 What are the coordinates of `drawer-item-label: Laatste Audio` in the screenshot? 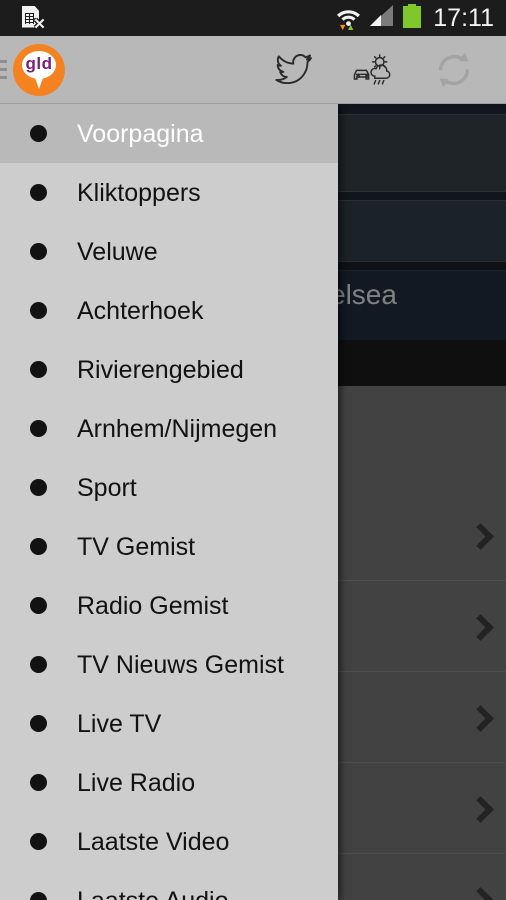 It's located at (153, 893).